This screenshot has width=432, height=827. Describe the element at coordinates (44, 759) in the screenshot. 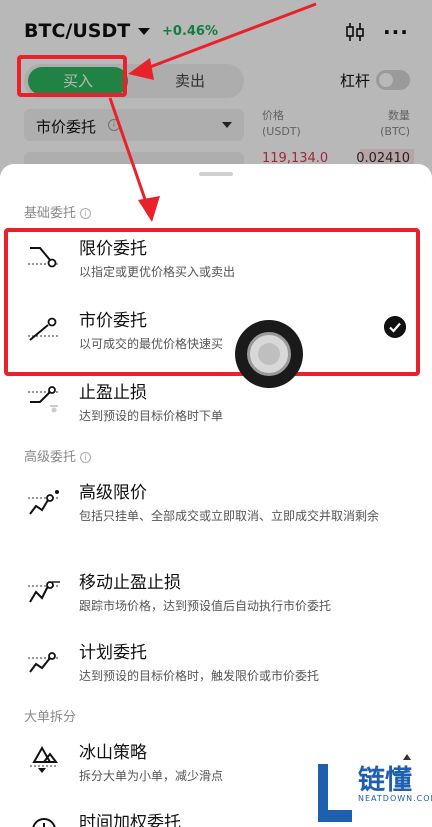

I see `iceberg-icon` at that location.